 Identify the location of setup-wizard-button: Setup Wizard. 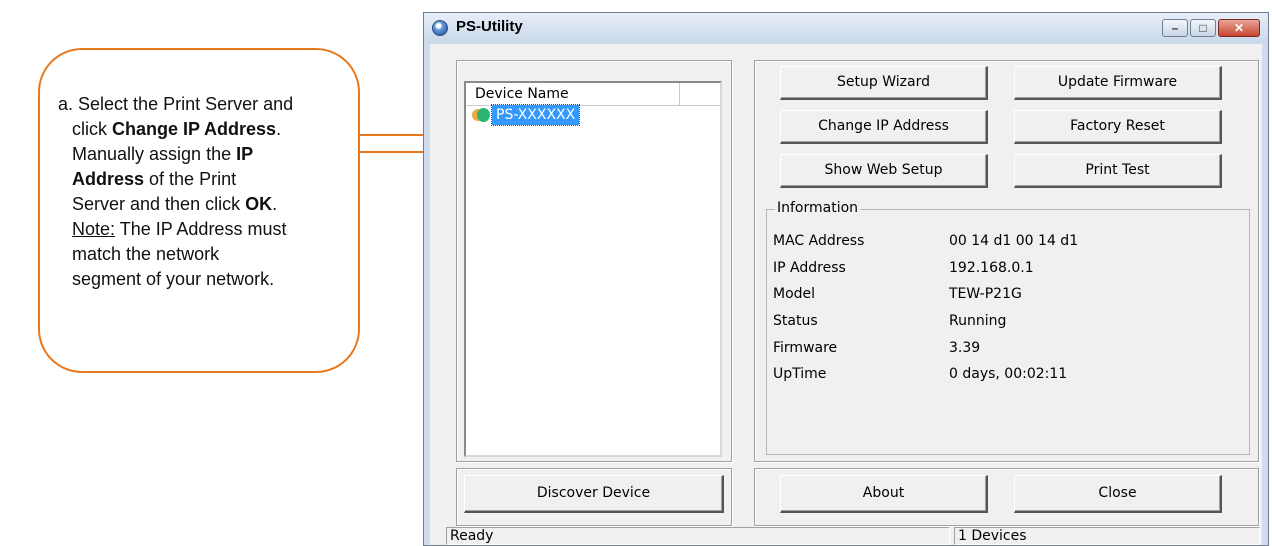
(884, 83).